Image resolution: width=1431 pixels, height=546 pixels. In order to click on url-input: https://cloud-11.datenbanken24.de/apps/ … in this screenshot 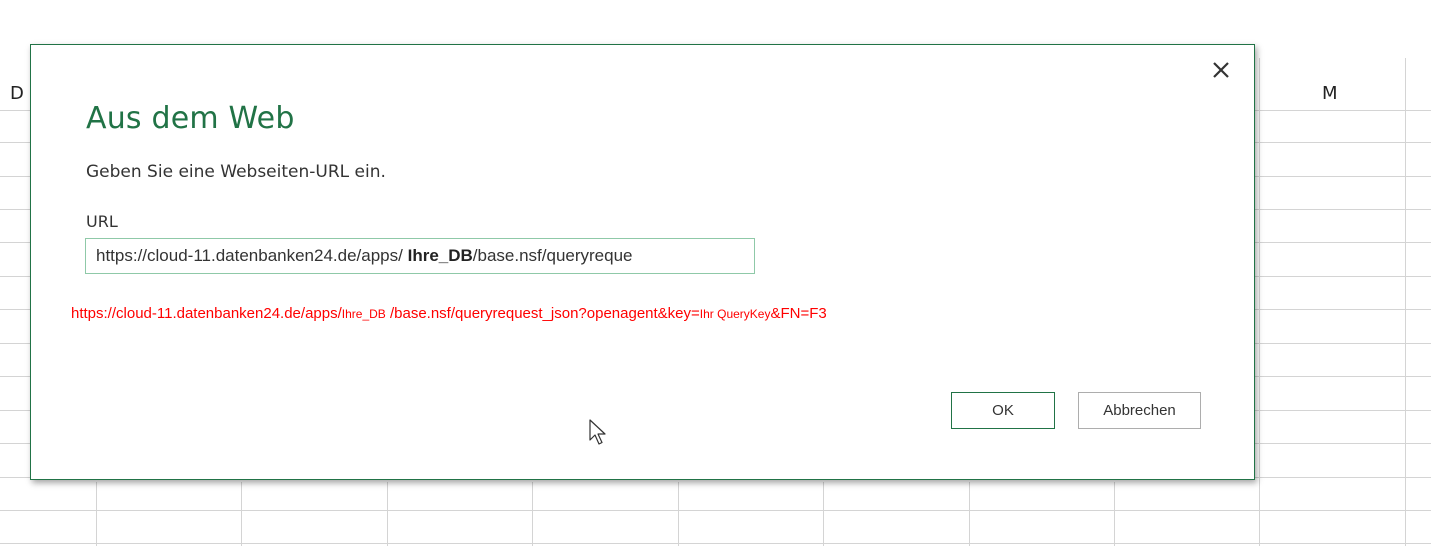, I will do `click(420, 256)`.